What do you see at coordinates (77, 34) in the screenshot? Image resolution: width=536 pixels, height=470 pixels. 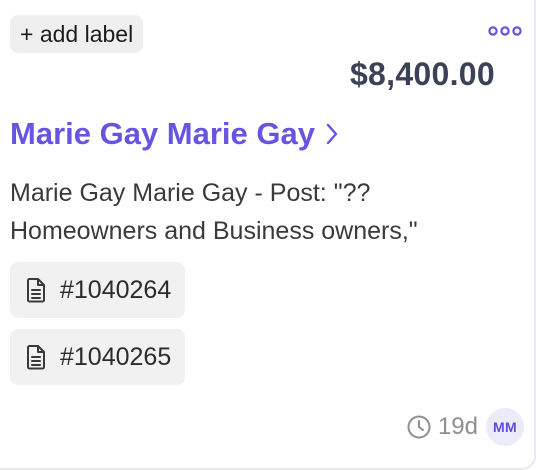 I see `add-label-button: + add label` at bounding box center [77, 34].